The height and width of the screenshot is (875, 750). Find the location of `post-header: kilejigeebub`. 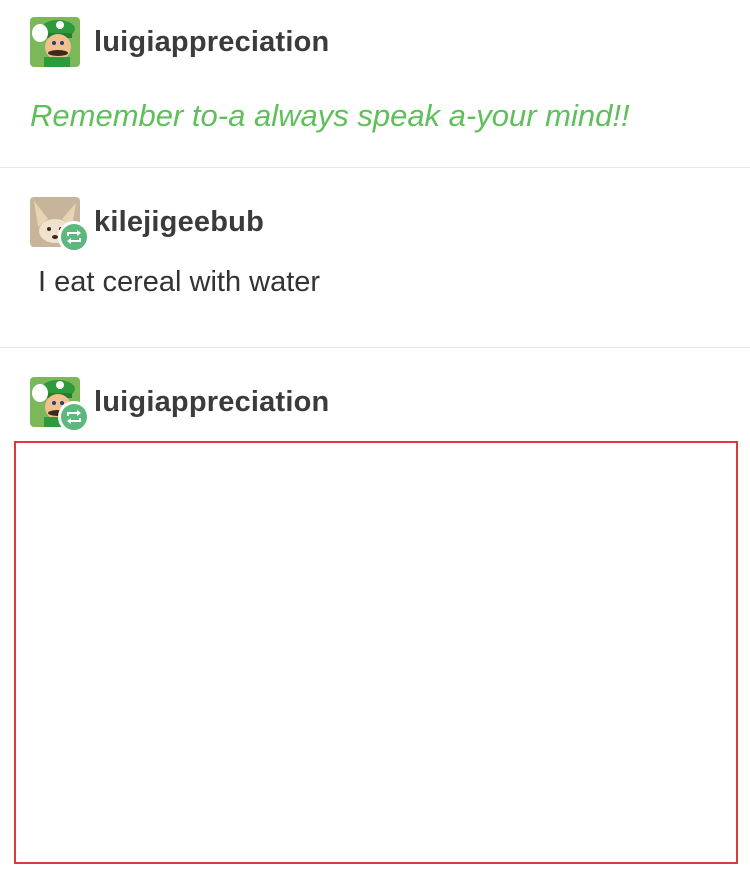

post-header: kilejigeebub is located at coordinates (147, 225).